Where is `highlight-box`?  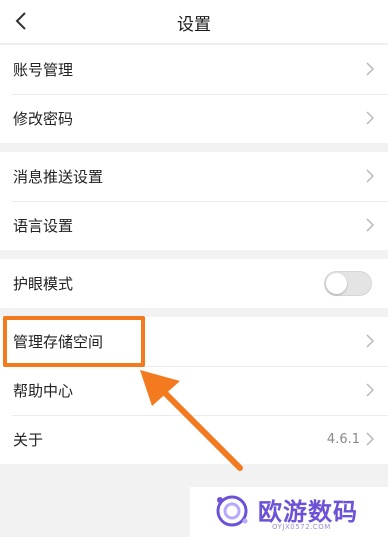
highlight-box is located at coordinates (74, 341).